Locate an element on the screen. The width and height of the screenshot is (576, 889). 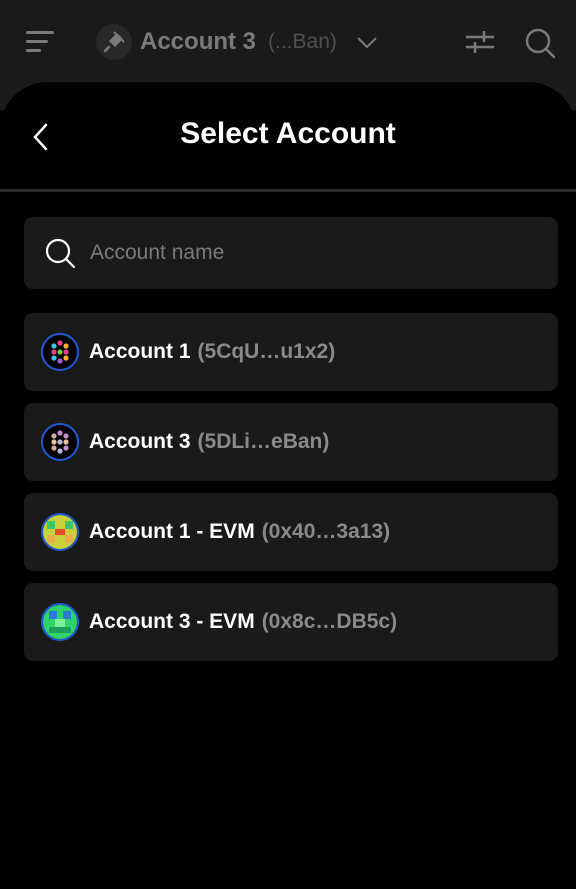
account-address: (0x8c…DB5c) is located at coordinates (329, 621).